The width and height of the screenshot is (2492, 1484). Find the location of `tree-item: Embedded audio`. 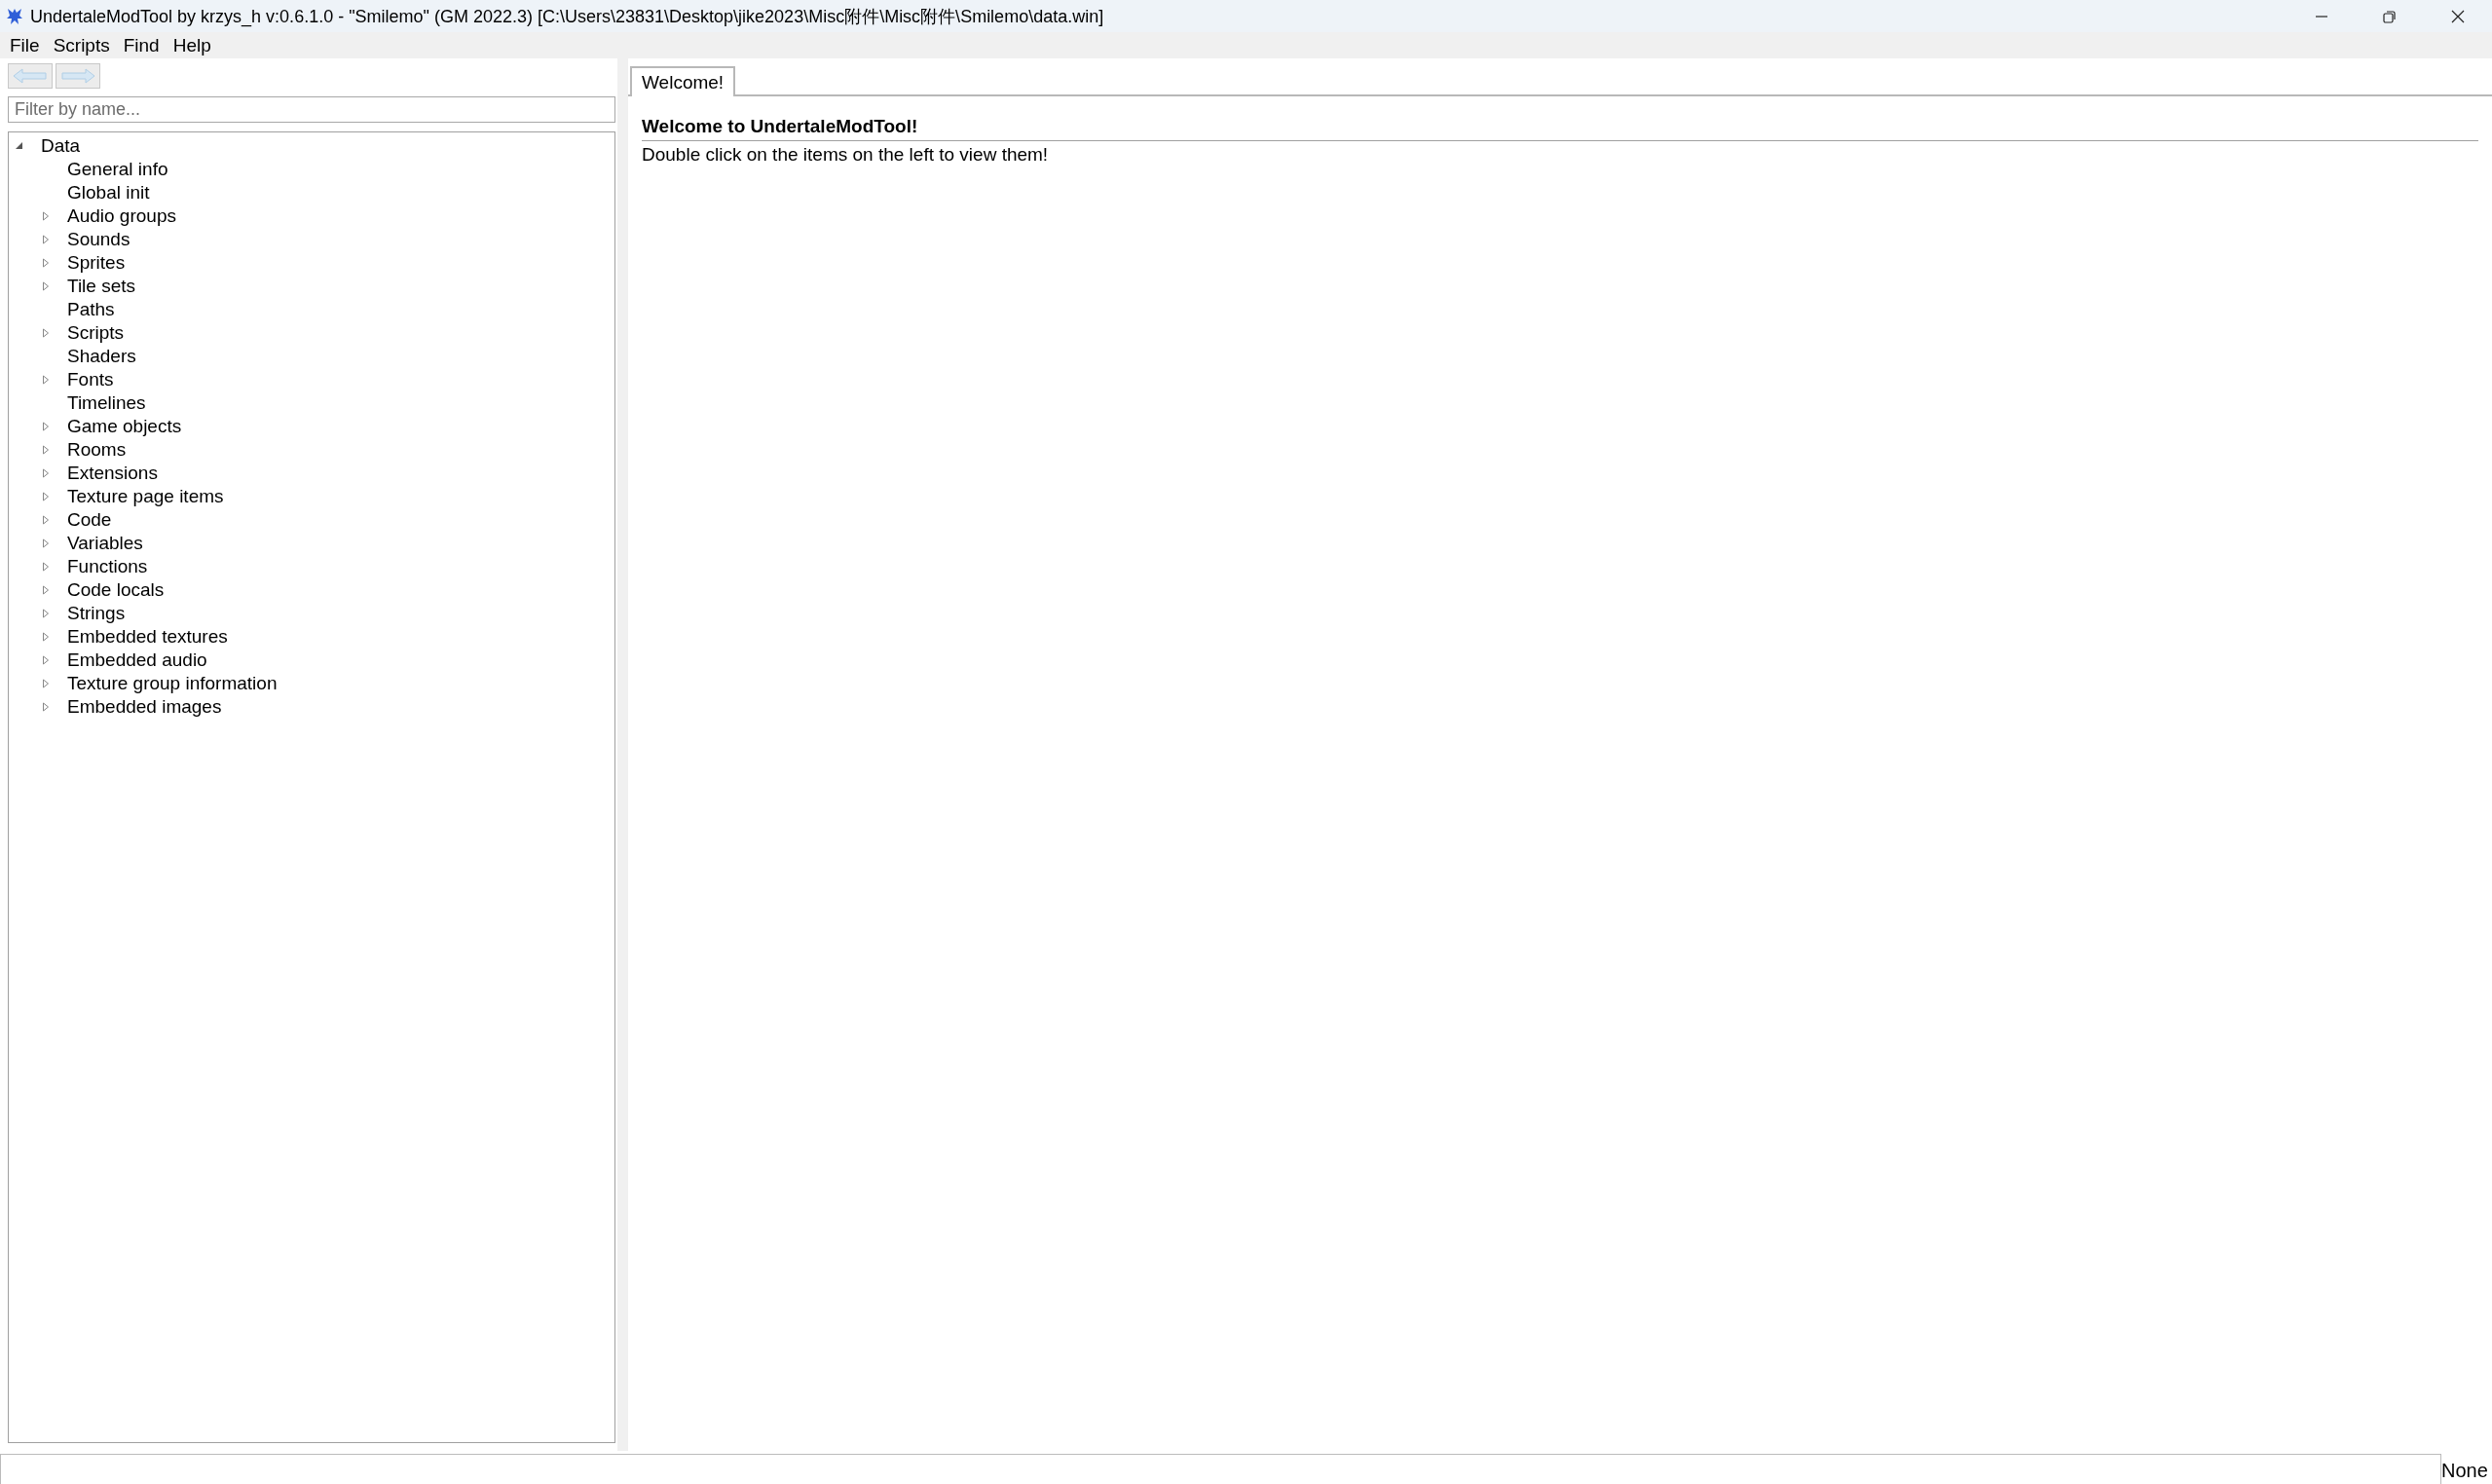

tree-item: Embedded audio is located at coordinates (133, 660).